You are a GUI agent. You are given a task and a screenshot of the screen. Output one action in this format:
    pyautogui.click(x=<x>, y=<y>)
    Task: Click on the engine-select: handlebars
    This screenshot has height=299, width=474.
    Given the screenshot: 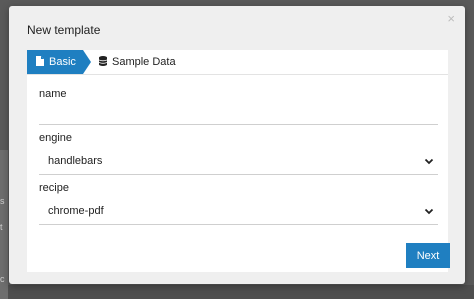 What is the action you would take?
    pyautogui.click(x=238, y=161)
    